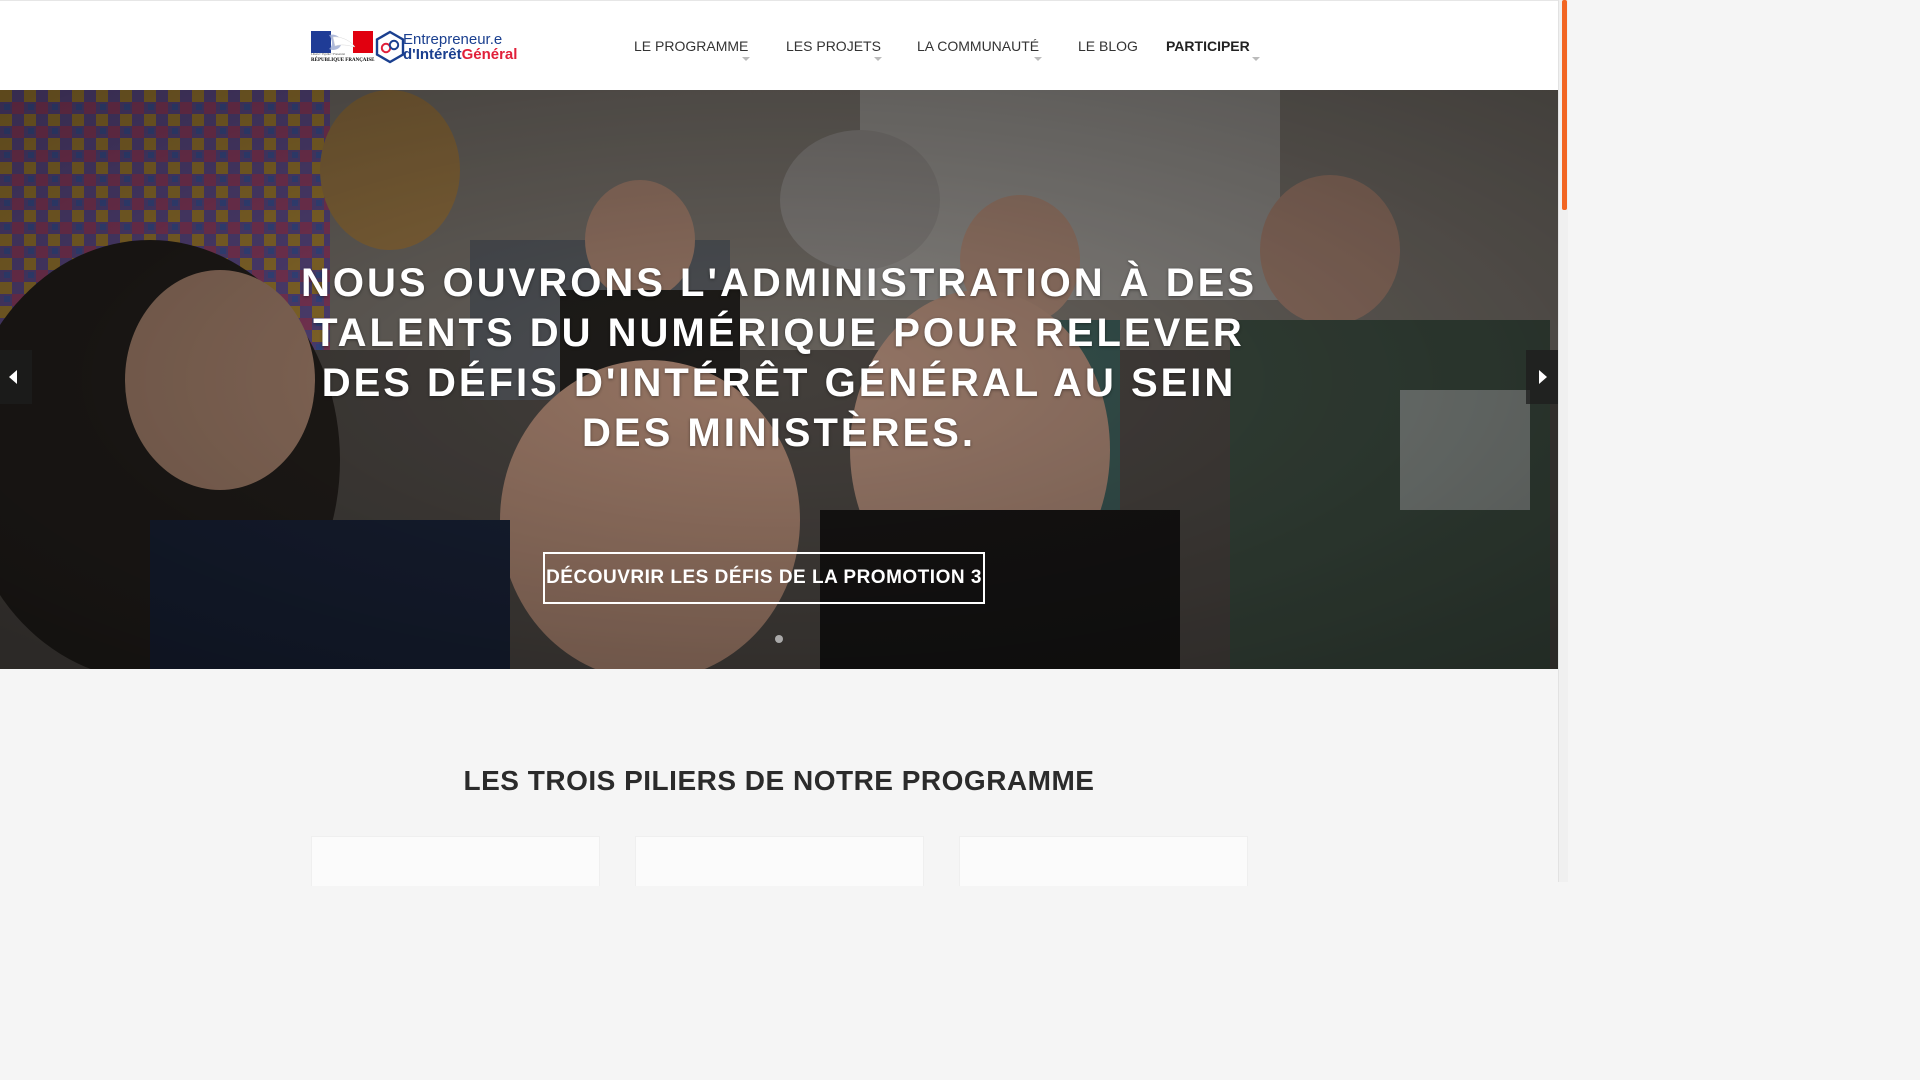  Describe the element at coordinates (691, 46) in the screenshot. I see `nav-le-programme: LE PROGRAMME` at that location.